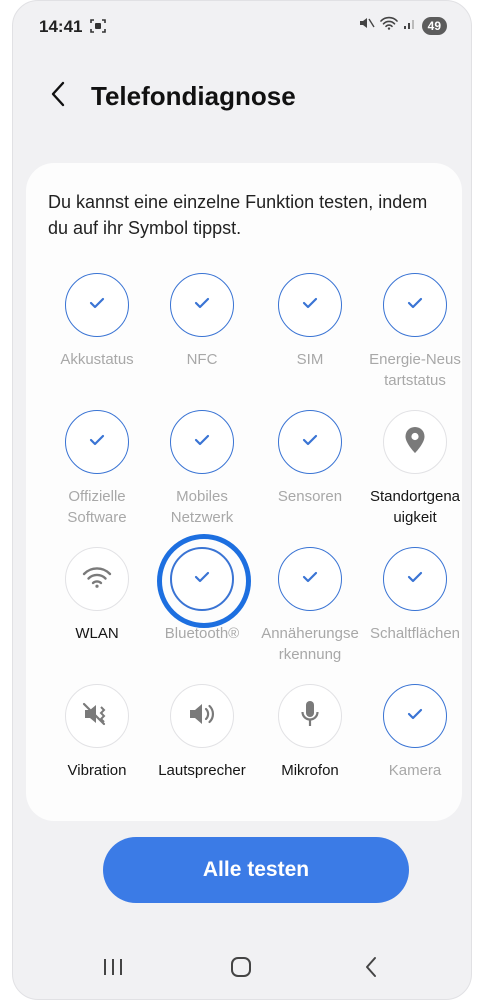 Image resolution: width=486 pixels, height=1000 pixels. I want to click on header: Telefondiagnose, so click(242, 96).